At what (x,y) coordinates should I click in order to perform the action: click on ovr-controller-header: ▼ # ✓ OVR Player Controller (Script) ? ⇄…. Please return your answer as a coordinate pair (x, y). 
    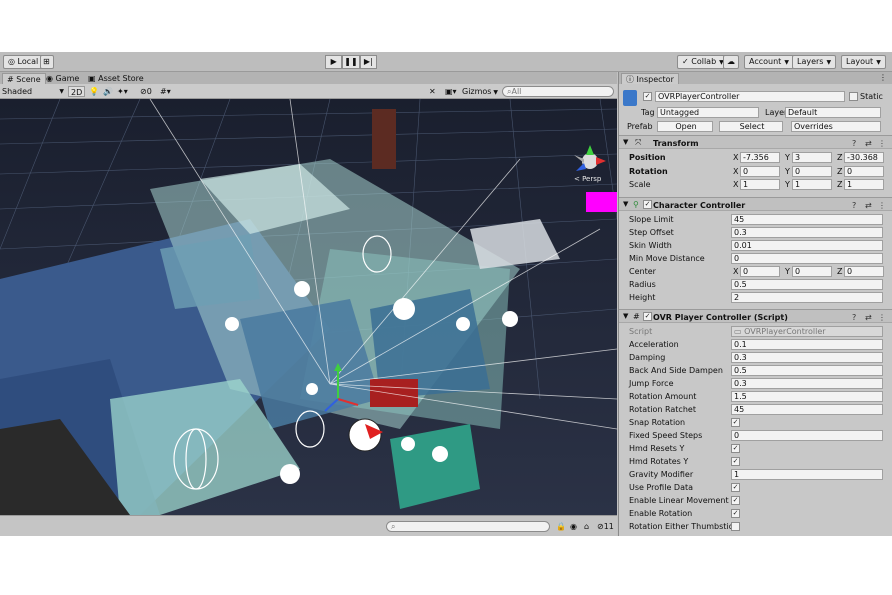
    Looking at the image, I should click on (755, 316).